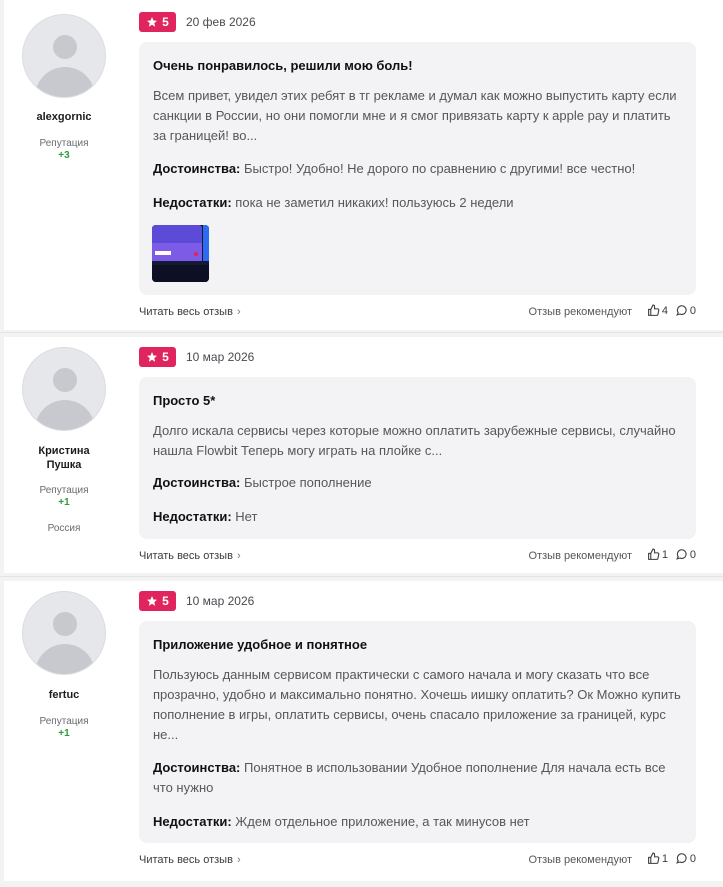 Image resolution: width=723 pixels, height=887 pixels. I want to click on review-pros: Достоинства: Быстрое пополнение, so click(418, 483).